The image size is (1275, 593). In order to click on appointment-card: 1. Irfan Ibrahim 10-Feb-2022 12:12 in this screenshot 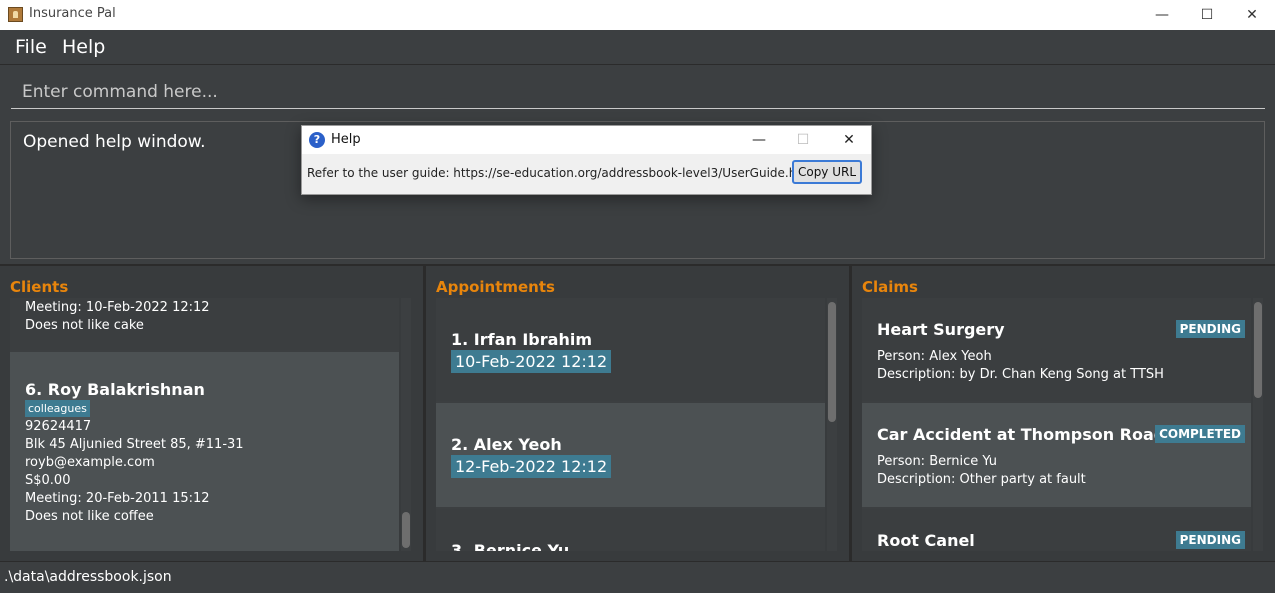, I will do `click(630, 349)`.